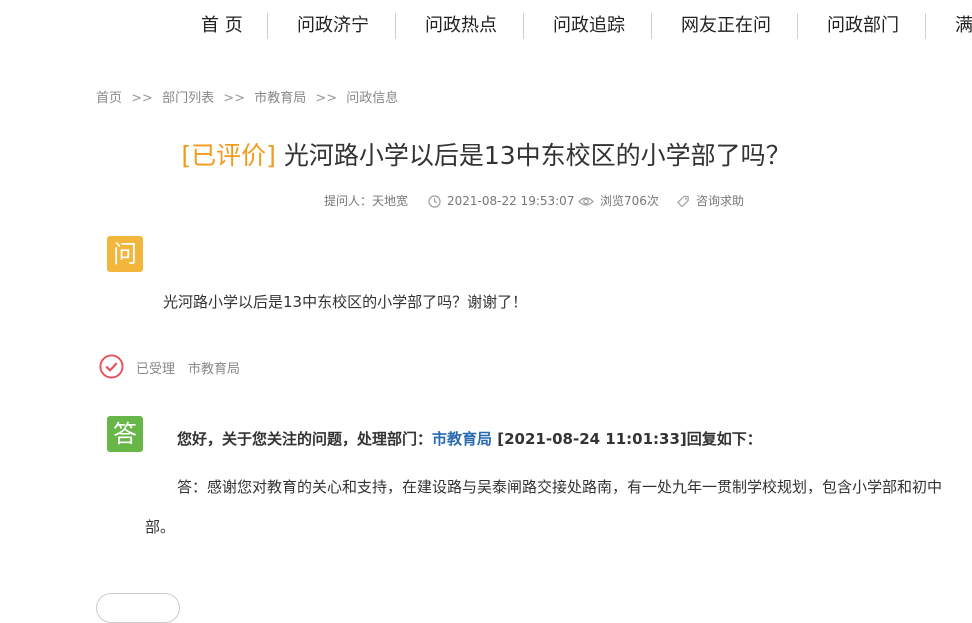 The height and width of the screenshot is (623, 972). I want to click on datetime-group: 2021-08-22 19:53:07, so click(501, 201).